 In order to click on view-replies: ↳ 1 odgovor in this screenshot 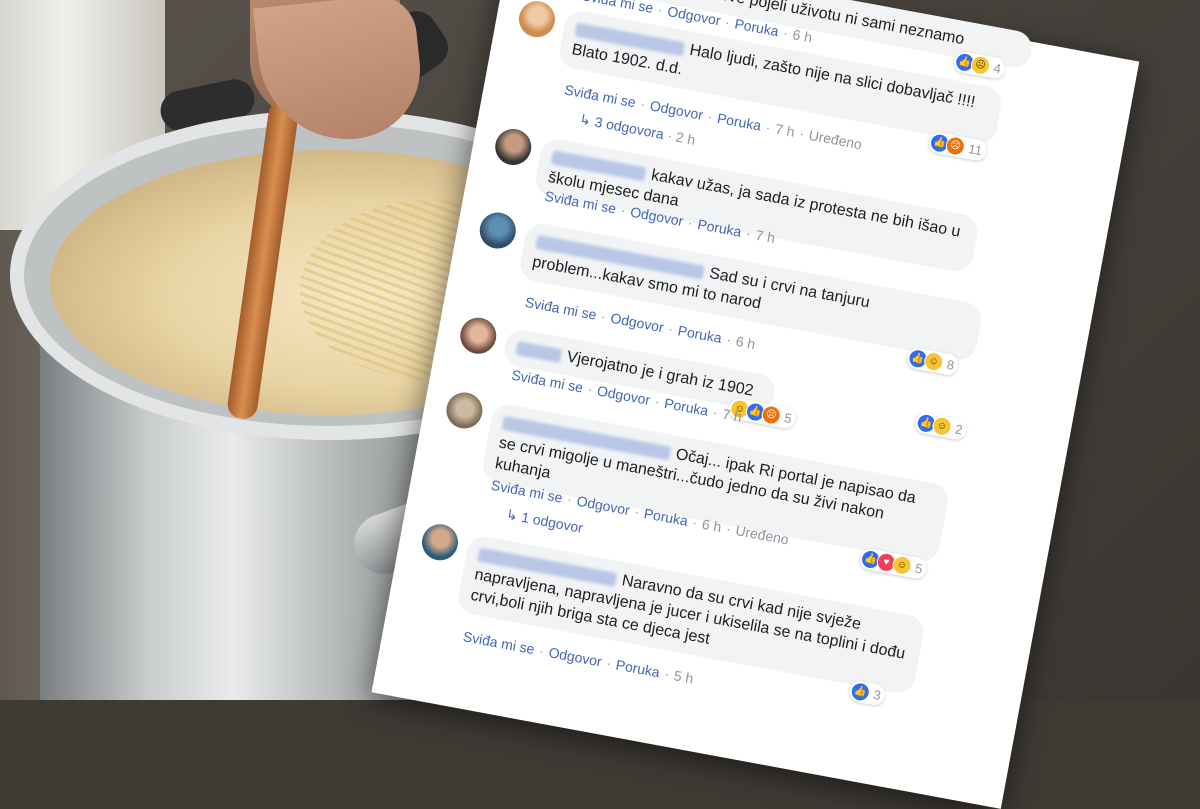, I will do `click(545, 521)`.